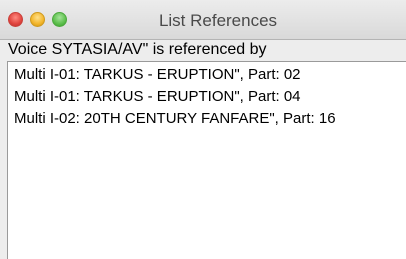 The image size is (406, 259). I want to click on list-item: Multi I-01: TARKUS - ERUPTION", Part: 04, so click(207, 97).